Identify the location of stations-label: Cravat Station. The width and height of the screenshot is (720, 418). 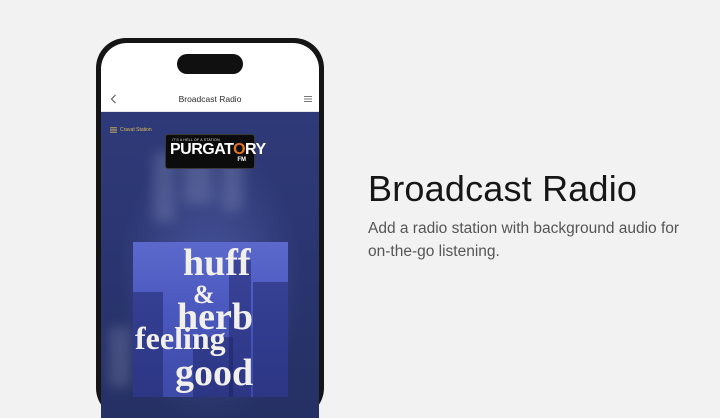
(136, 130).